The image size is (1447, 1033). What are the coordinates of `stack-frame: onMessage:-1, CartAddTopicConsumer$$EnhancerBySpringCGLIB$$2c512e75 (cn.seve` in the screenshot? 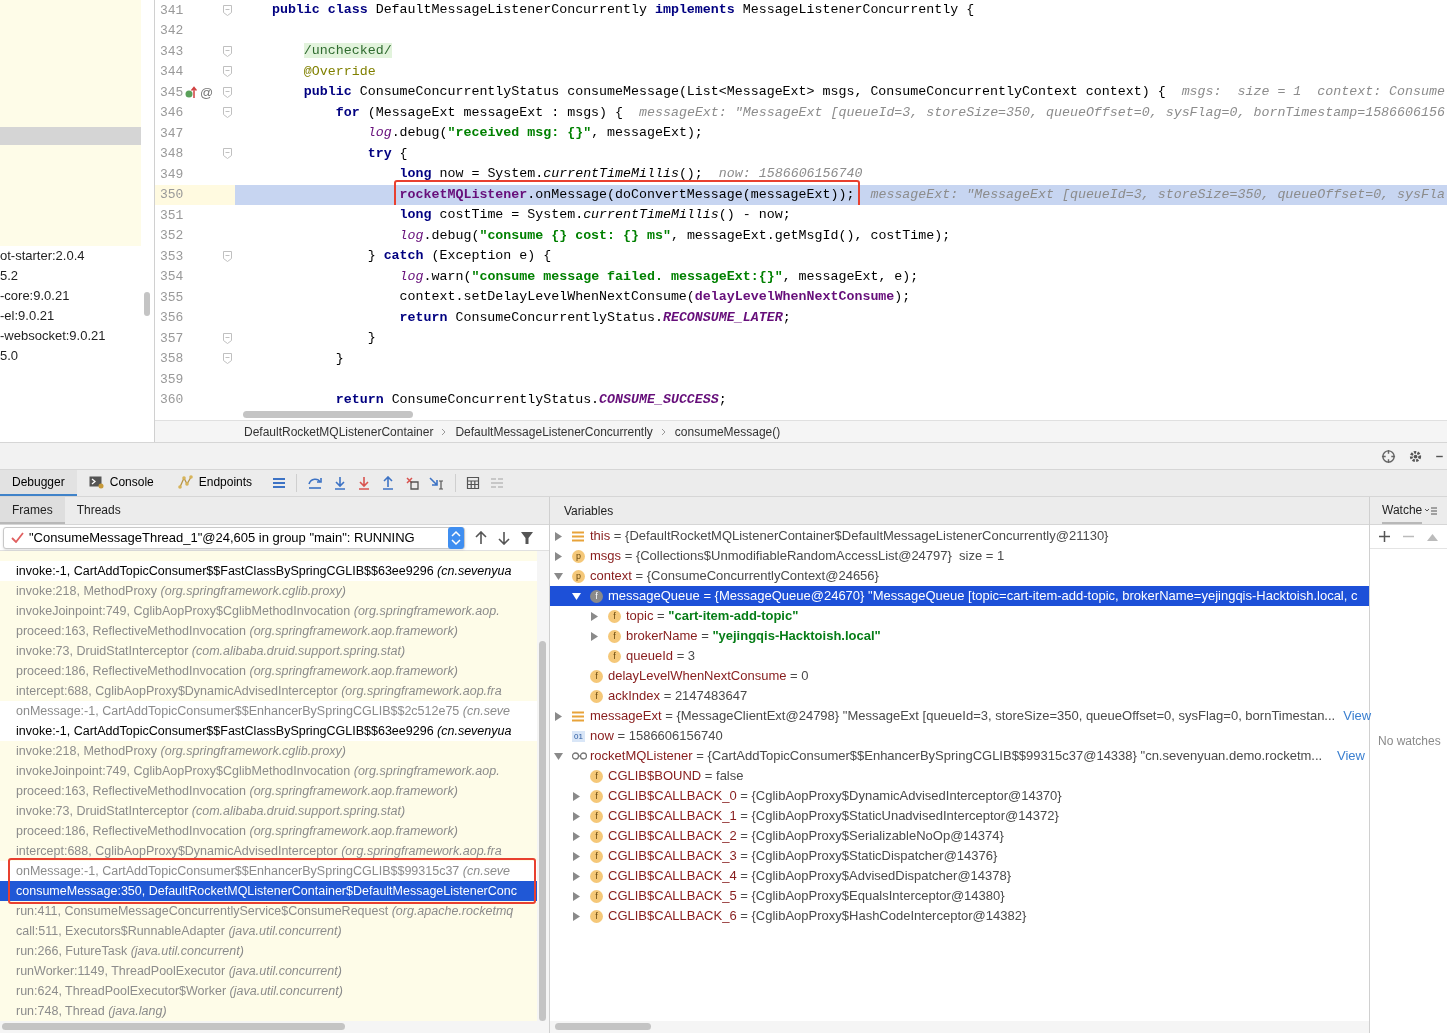 It's located at (268, 711).